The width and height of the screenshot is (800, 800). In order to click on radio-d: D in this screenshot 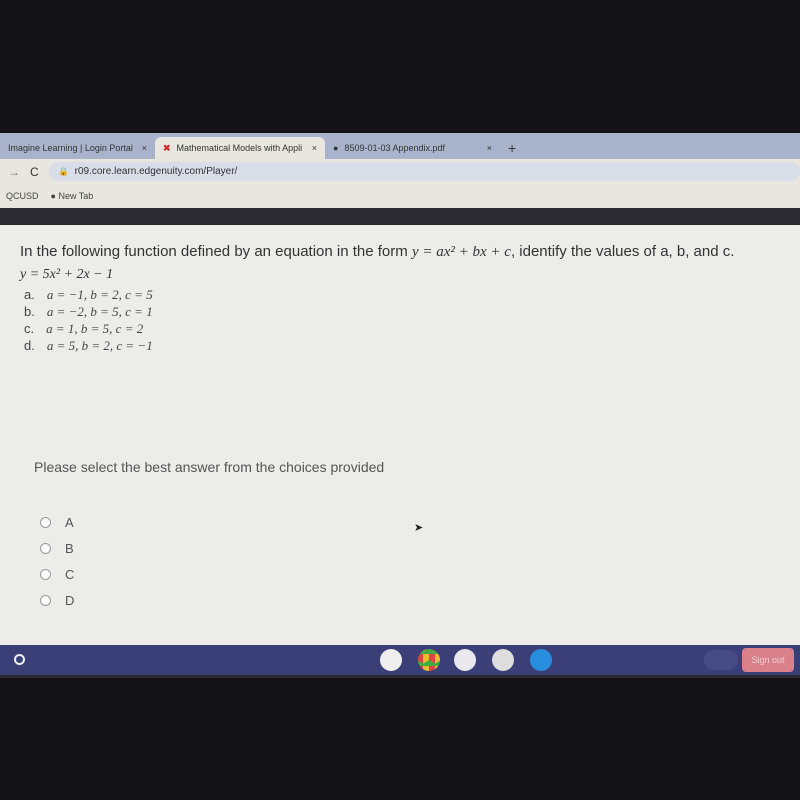, I will do `click(57, 600)`.